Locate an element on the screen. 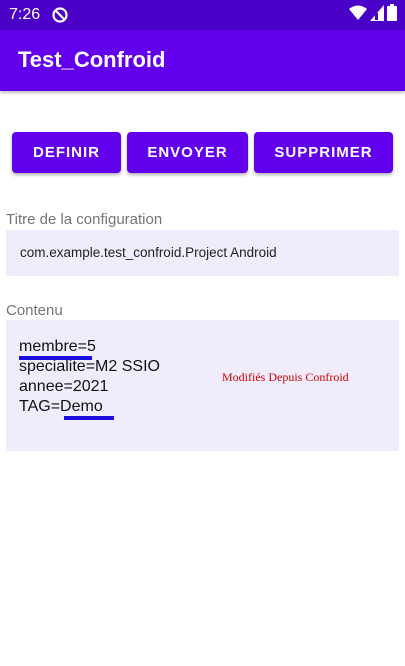 The image size is (405, 666). app-bar: Test_Confroid is located at coordinates (202, 60).